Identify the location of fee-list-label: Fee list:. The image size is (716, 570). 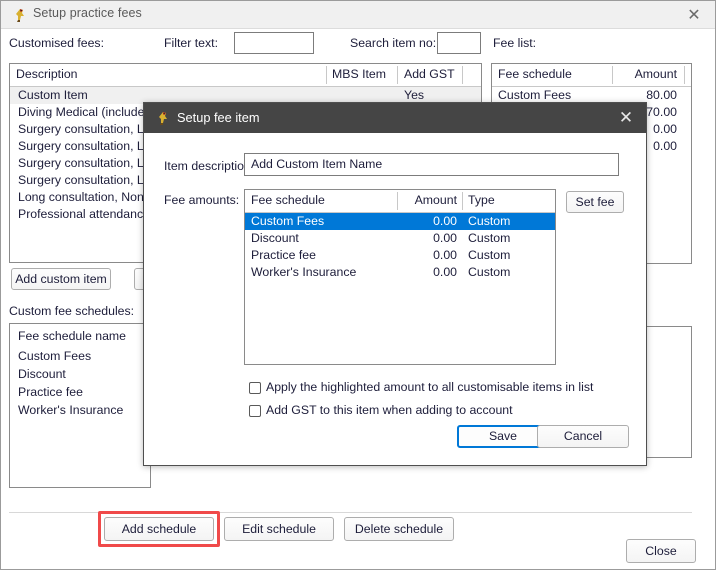
(515, 43).